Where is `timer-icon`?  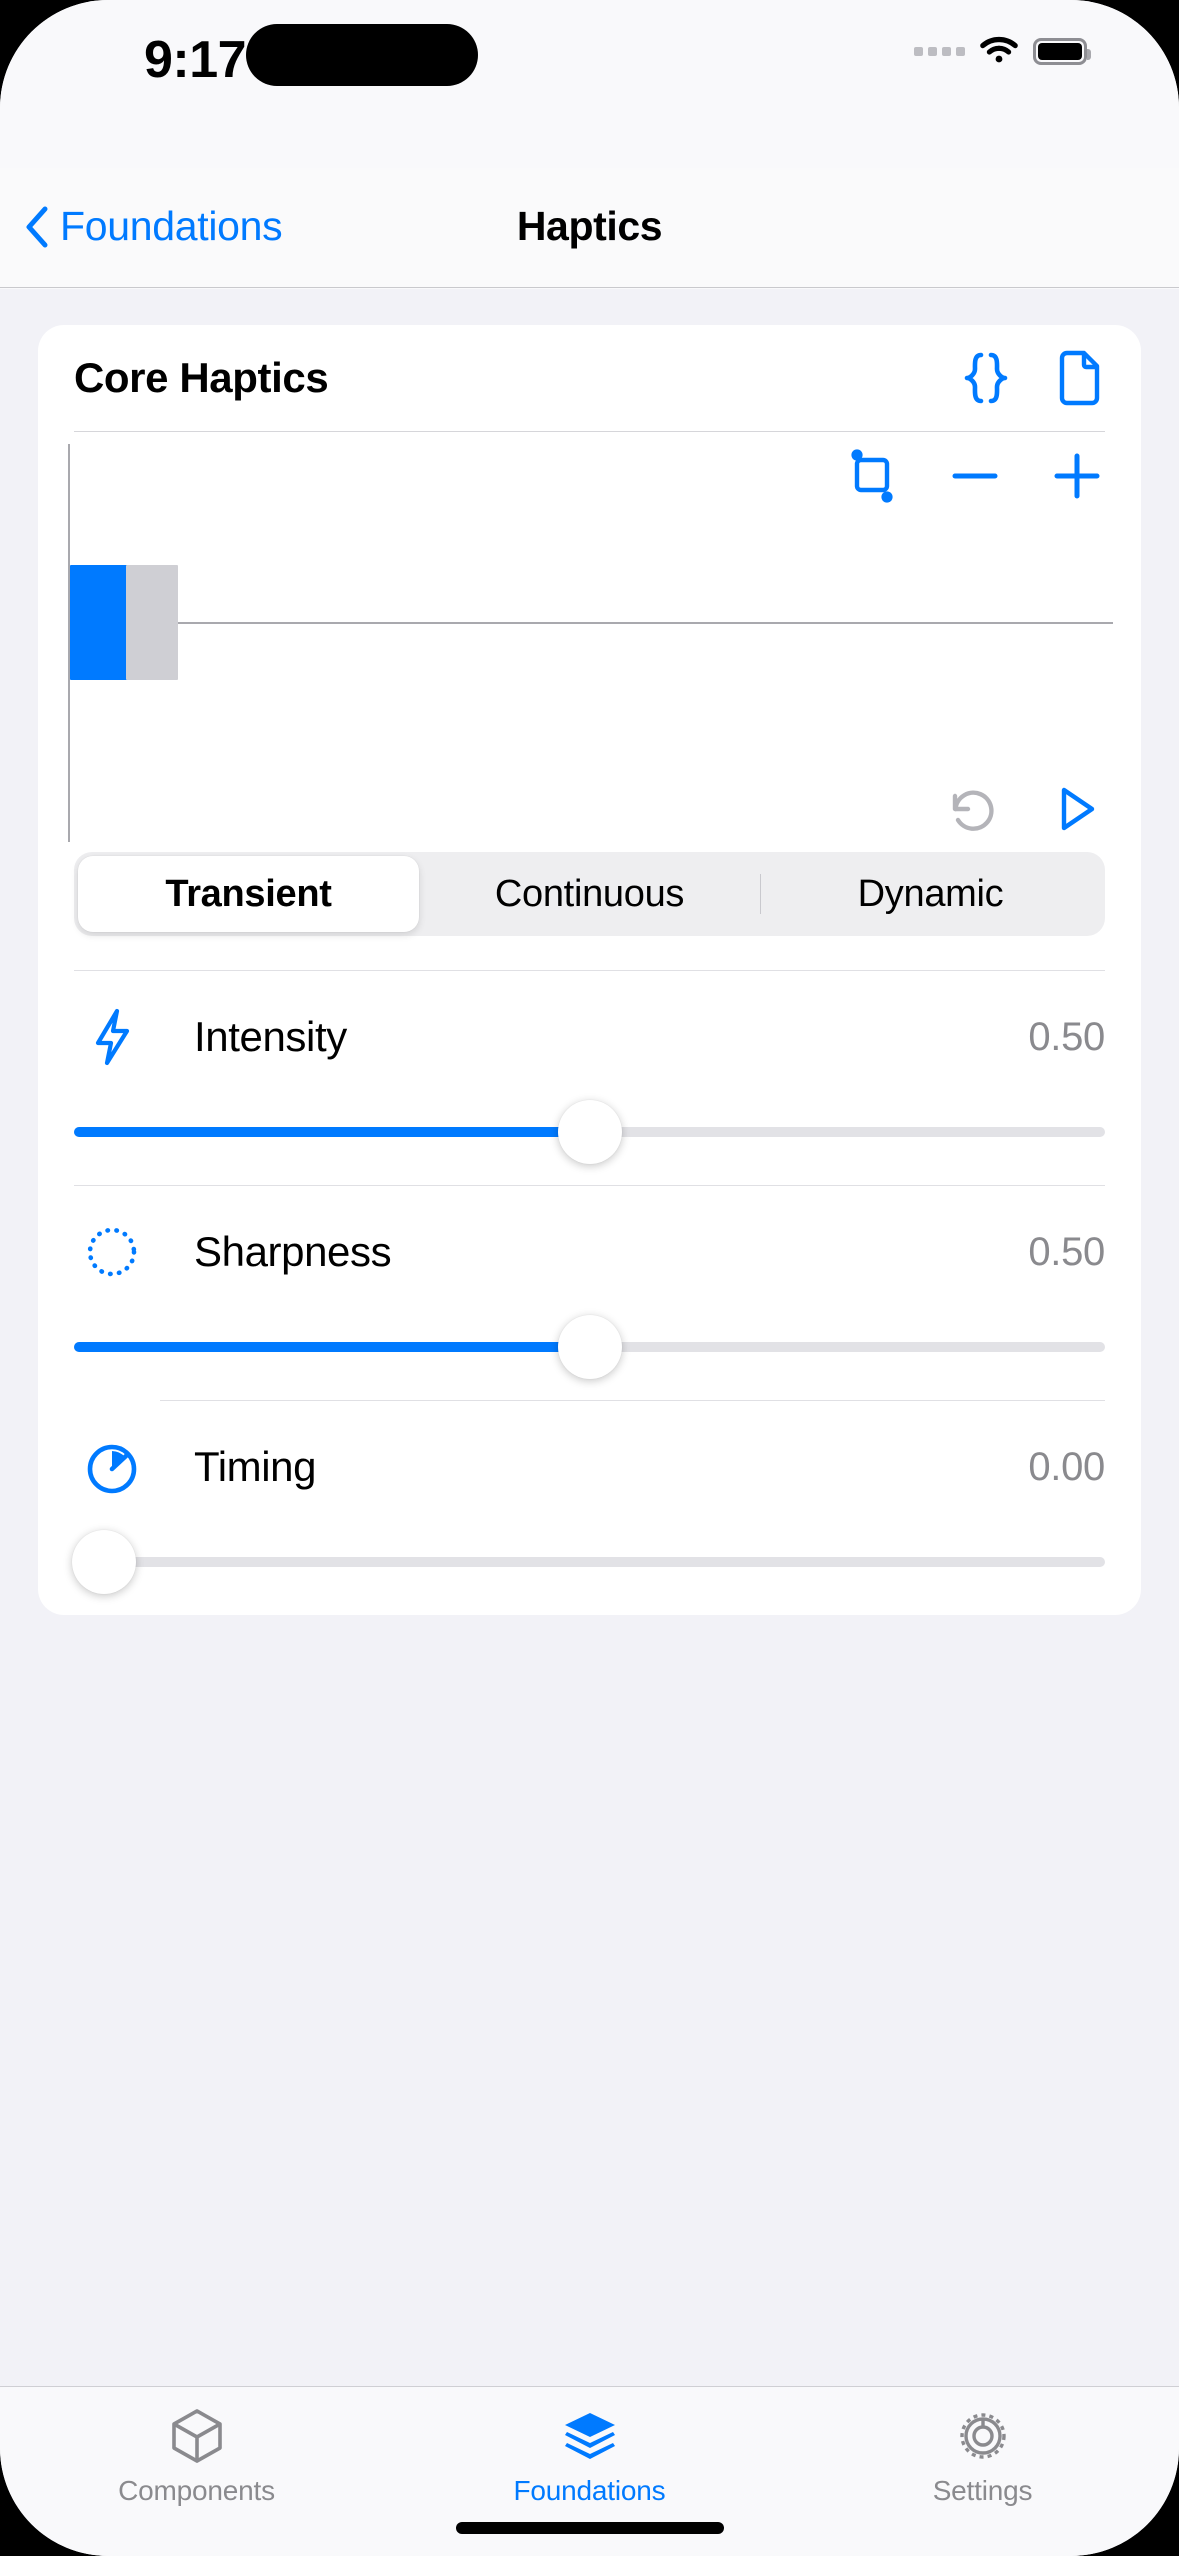 timer-icon is located at coordinates (112, 1469).